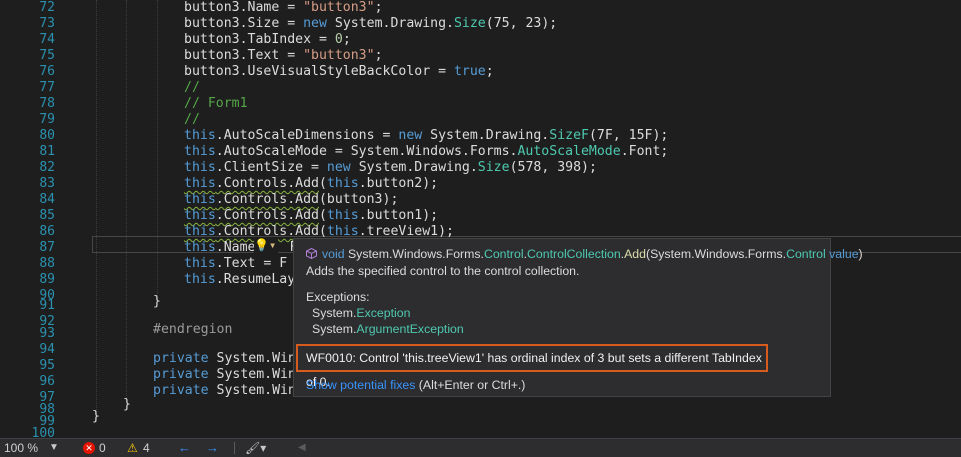 The width and height of the screenshot is (961, 457). Describe the element at coordinates (47, 7) in the screenshot. I see `line-number: 72` at that location.